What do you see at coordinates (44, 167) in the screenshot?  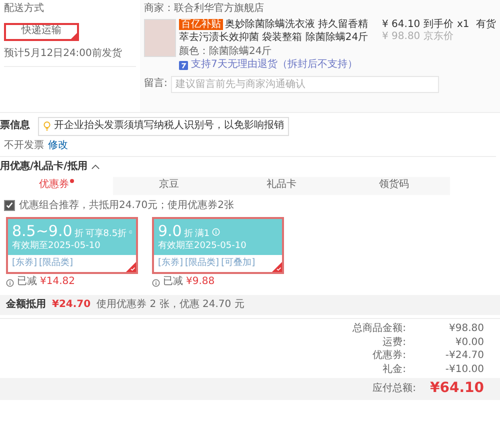 I see `section-title: 用优惠/礼品卡/抵用` at bounding box center [44, 167].